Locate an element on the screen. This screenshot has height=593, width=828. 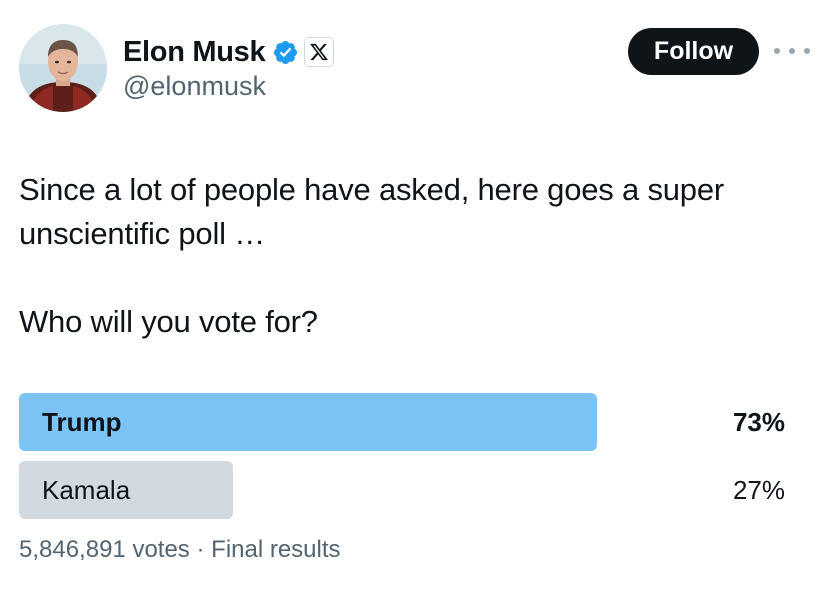
author-display-name: Elon Musk is located at coordinates (194, 52).